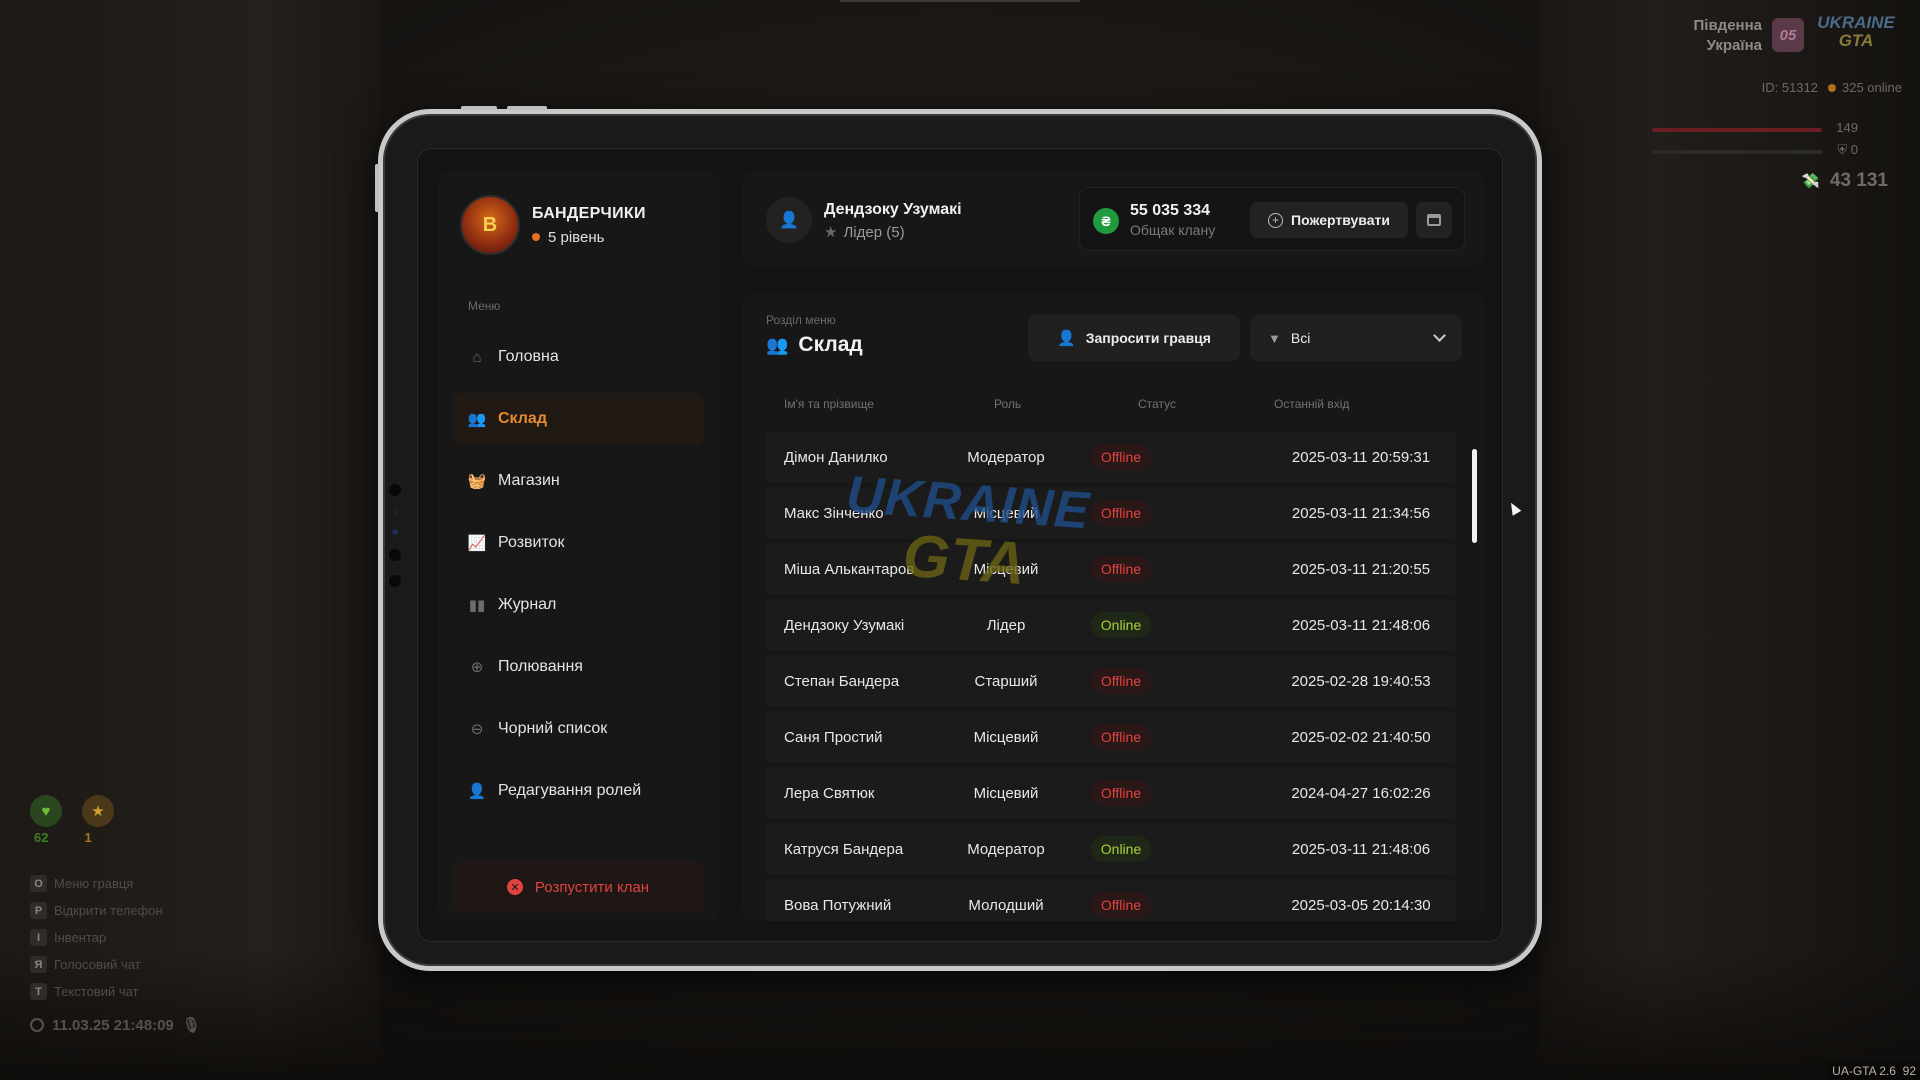 The image size is (1920, 1080). Describe the element at coordinates (578, 543) in the screenshot. I see `sidebar-item-development: 📈 Розвиток` at that location.